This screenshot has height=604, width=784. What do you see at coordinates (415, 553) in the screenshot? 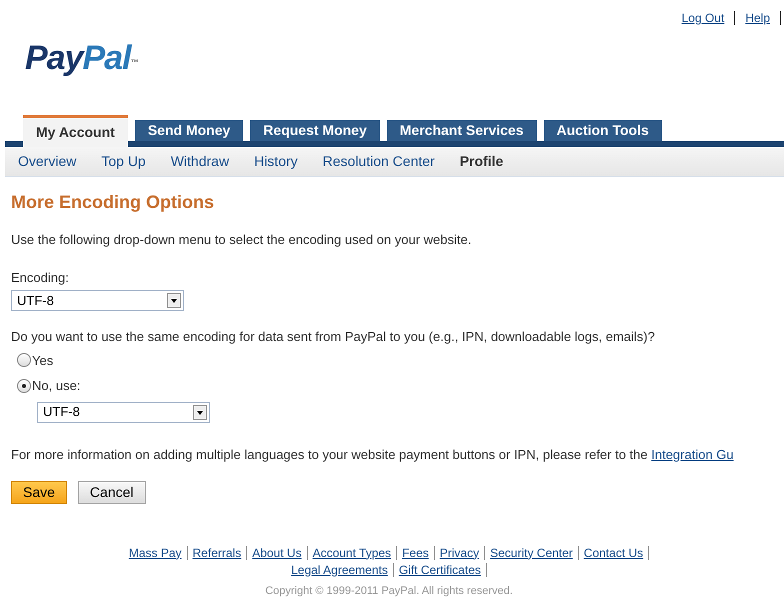
I see `footer-link: Fees` at bounding box center [415, 553].